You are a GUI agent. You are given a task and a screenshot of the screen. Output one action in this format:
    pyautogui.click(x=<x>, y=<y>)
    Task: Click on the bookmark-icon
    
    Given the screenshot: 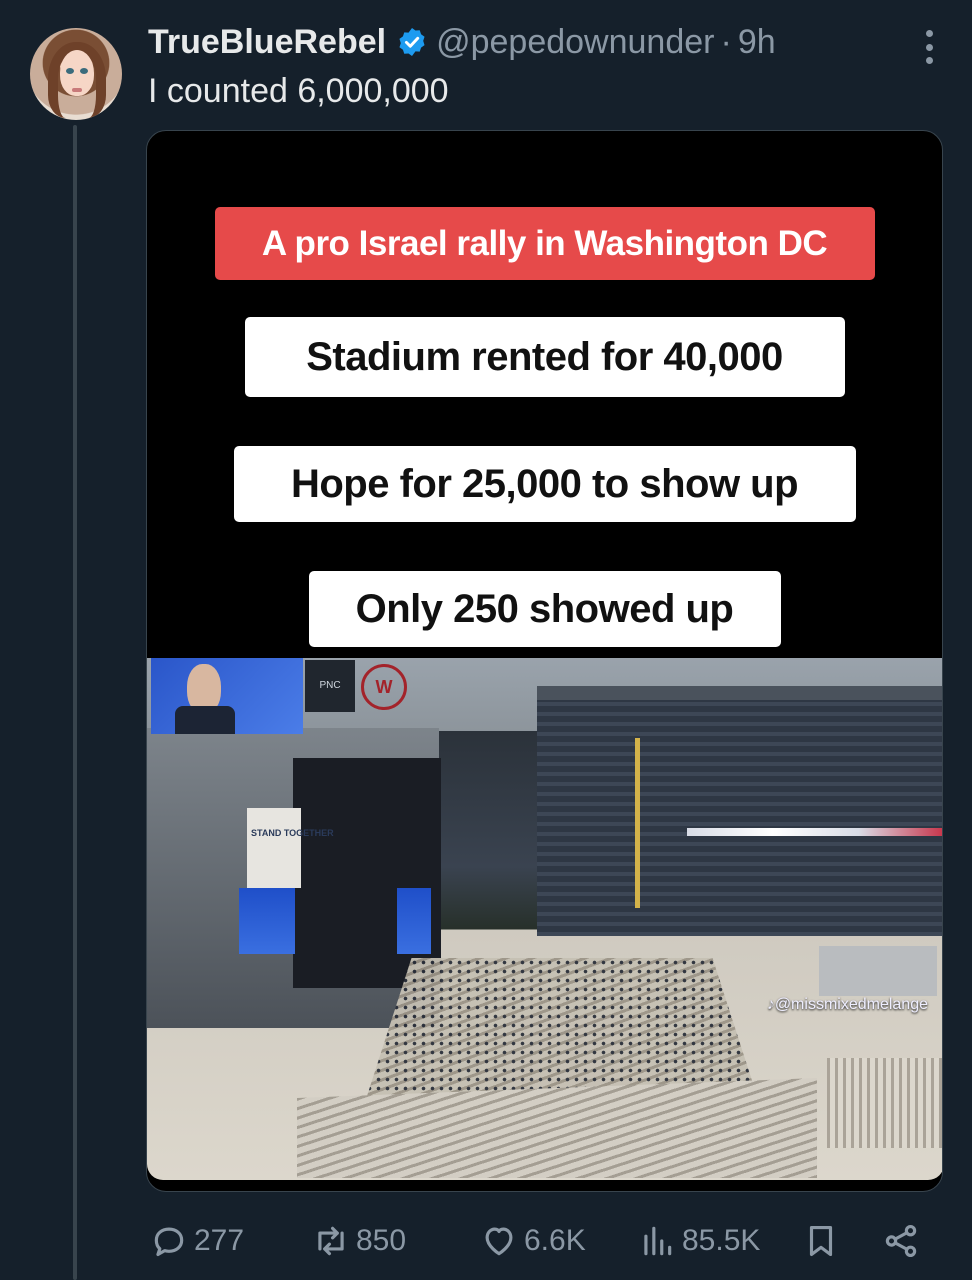 What is the action you would take?
    pyautogui.click(x=821, y=1241)
    